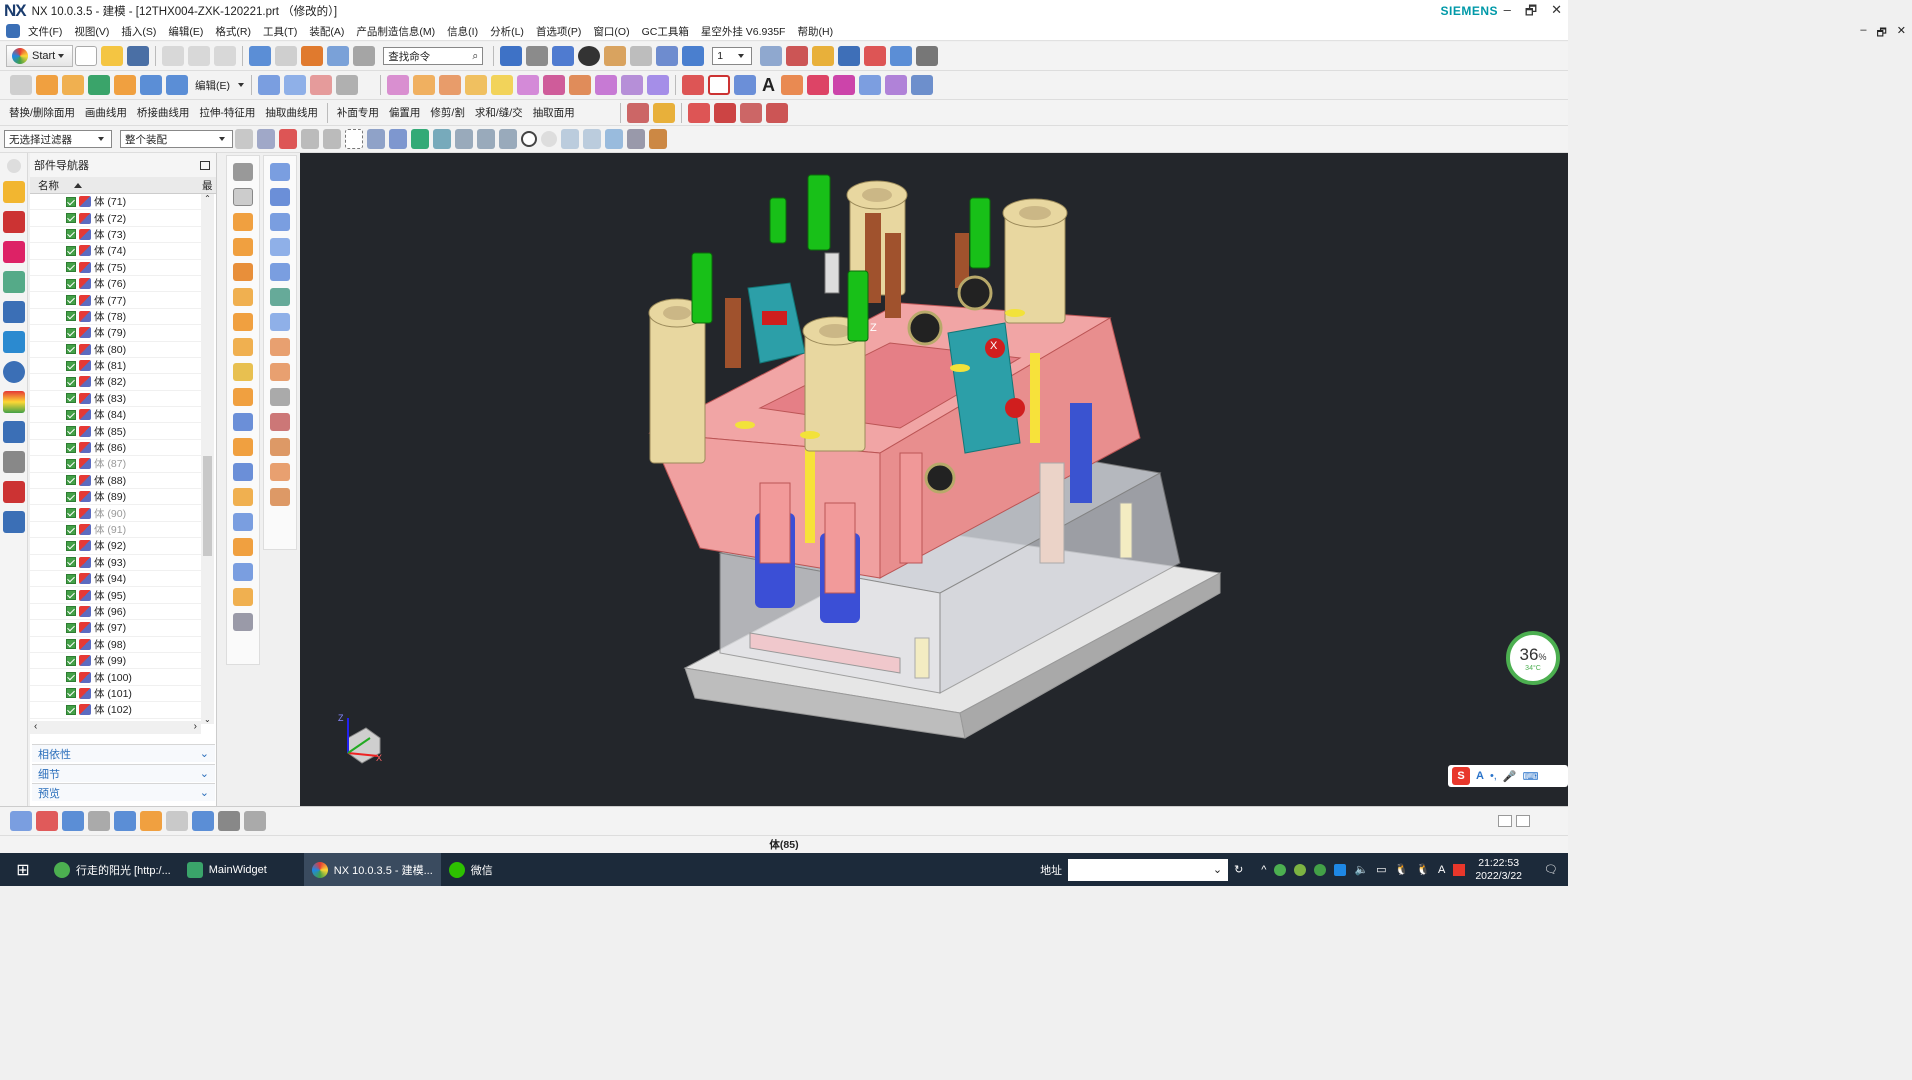 Image resolution: width=1912 pixels, height=1080 pixels. Describe the element at coordinates (243, 397) in the screenshot. I see `vtool-10-icon` at that location.